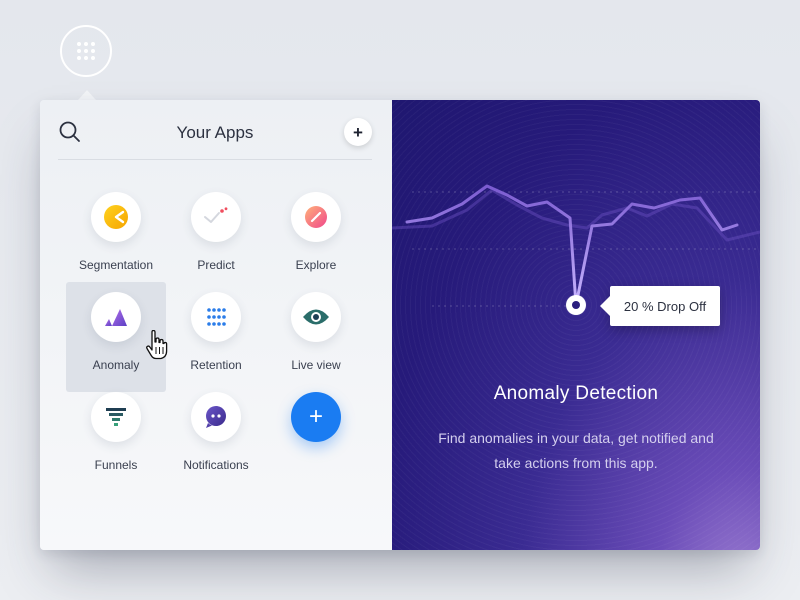  What do you see at coordinates (116, 317) in the screenshot?
I see `anomaly-icon` at bounding box center [116, 317].